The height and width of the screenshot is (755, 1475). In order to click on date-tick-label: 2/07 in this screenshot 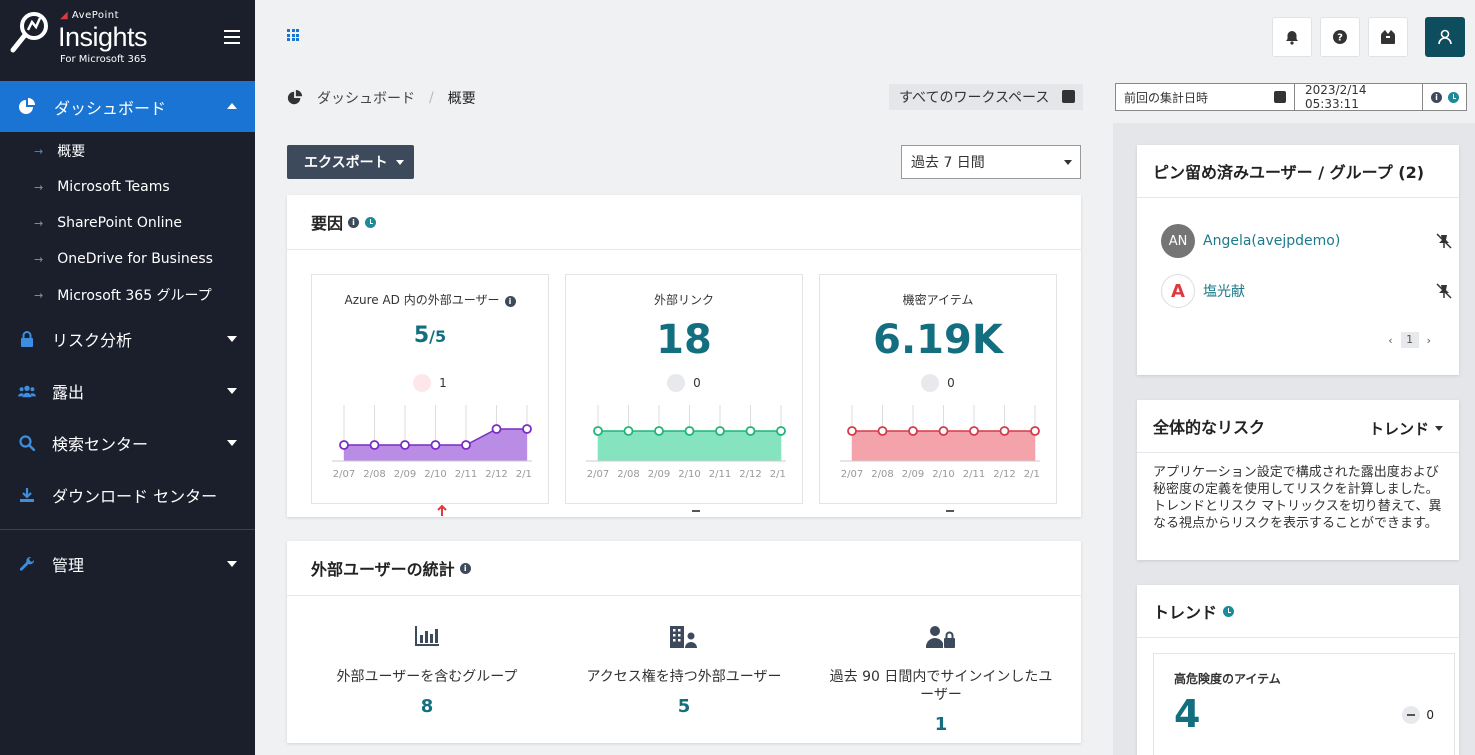, I will do `click(598, 474)`.